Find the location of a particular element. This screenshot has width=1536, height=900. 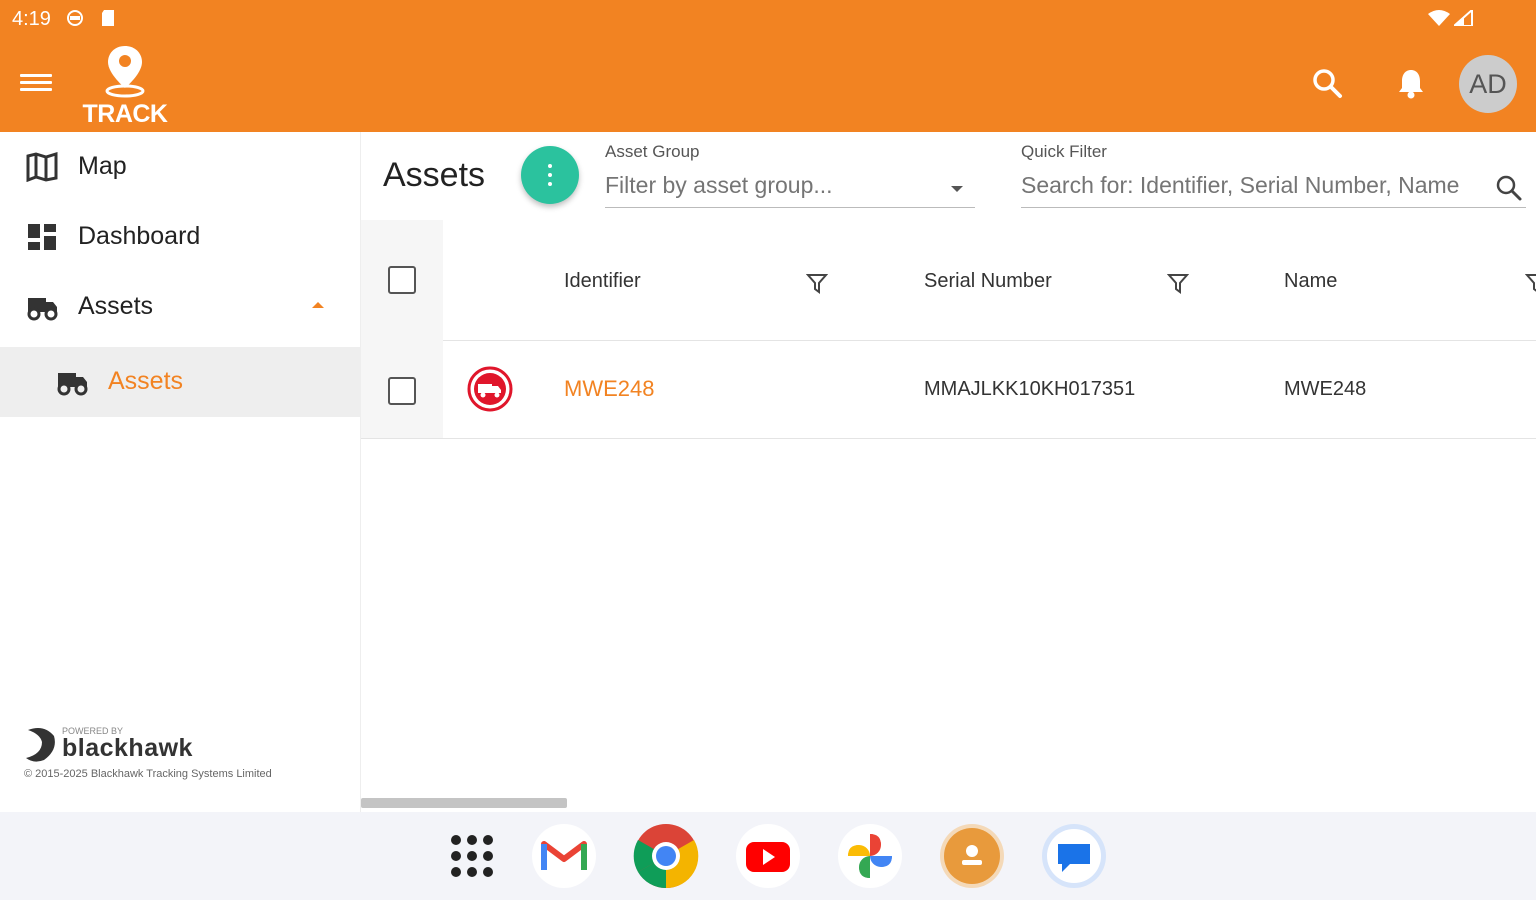

page-title: Assets is located at coordinates (434, 175).